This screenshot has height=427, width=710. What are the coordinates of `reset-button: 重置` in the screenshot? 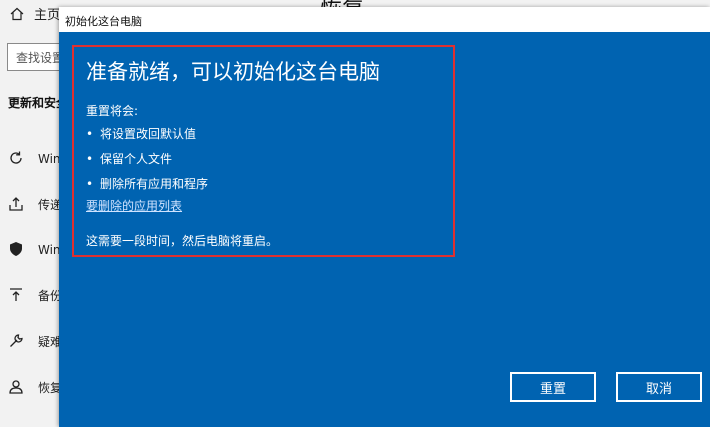 It's located at (553, 387).